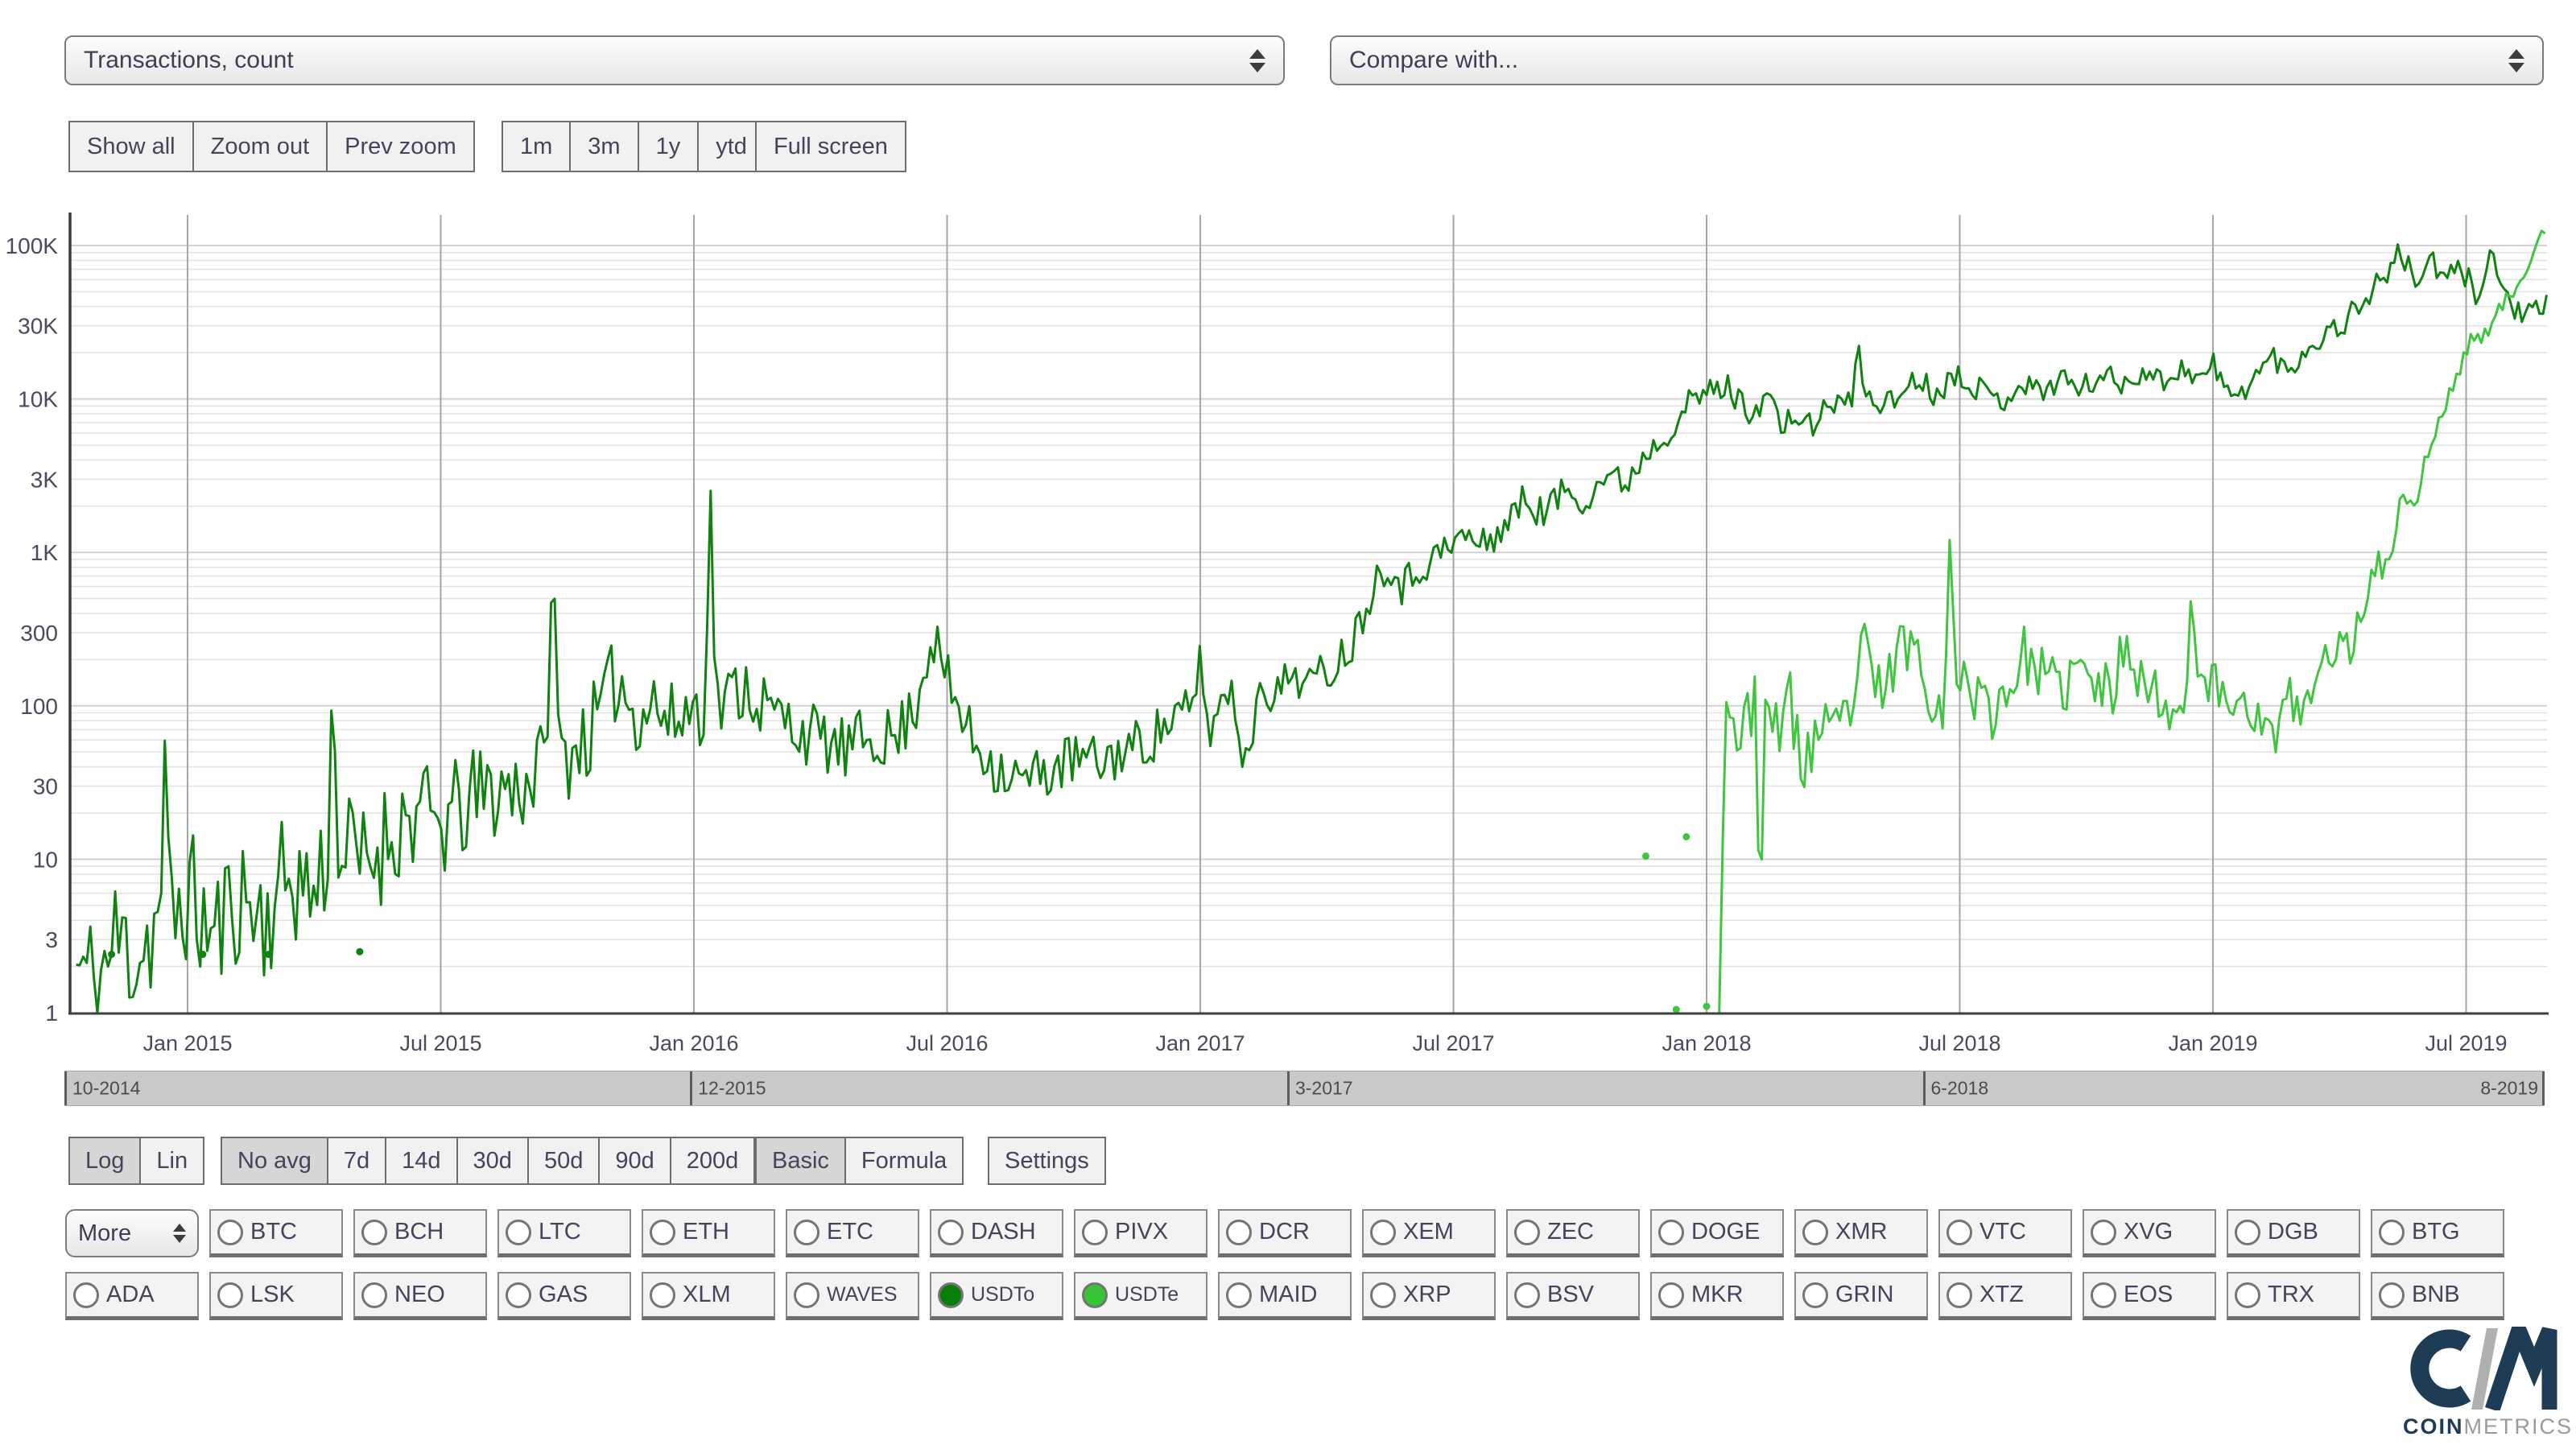 The height and width of the screenshot is (1449, 2576). What do you see at coordinates (38, 399) in the screenshot?
I see `svg-text: 10K` at bounding box center [38, 399].